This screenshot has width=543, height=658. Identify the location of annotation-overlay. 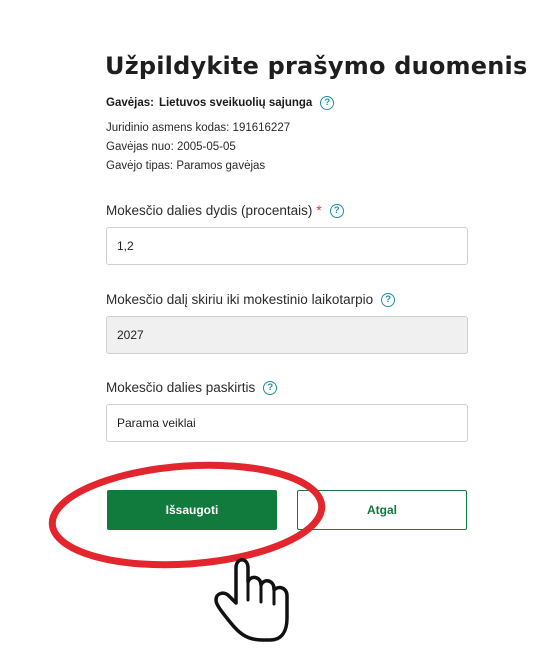
(187, 551).